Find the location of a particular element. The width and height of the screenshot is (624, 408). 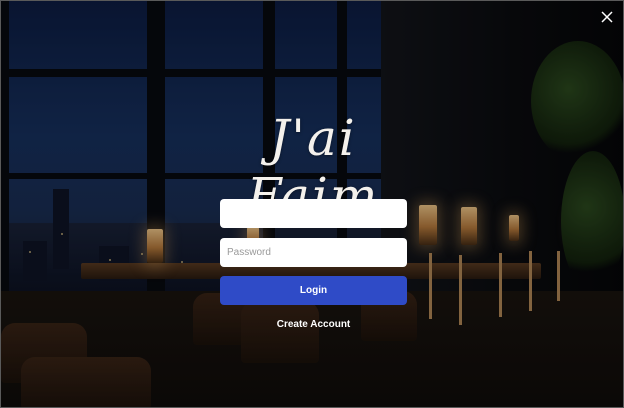

close-icon is located at coordinates (607, 17).